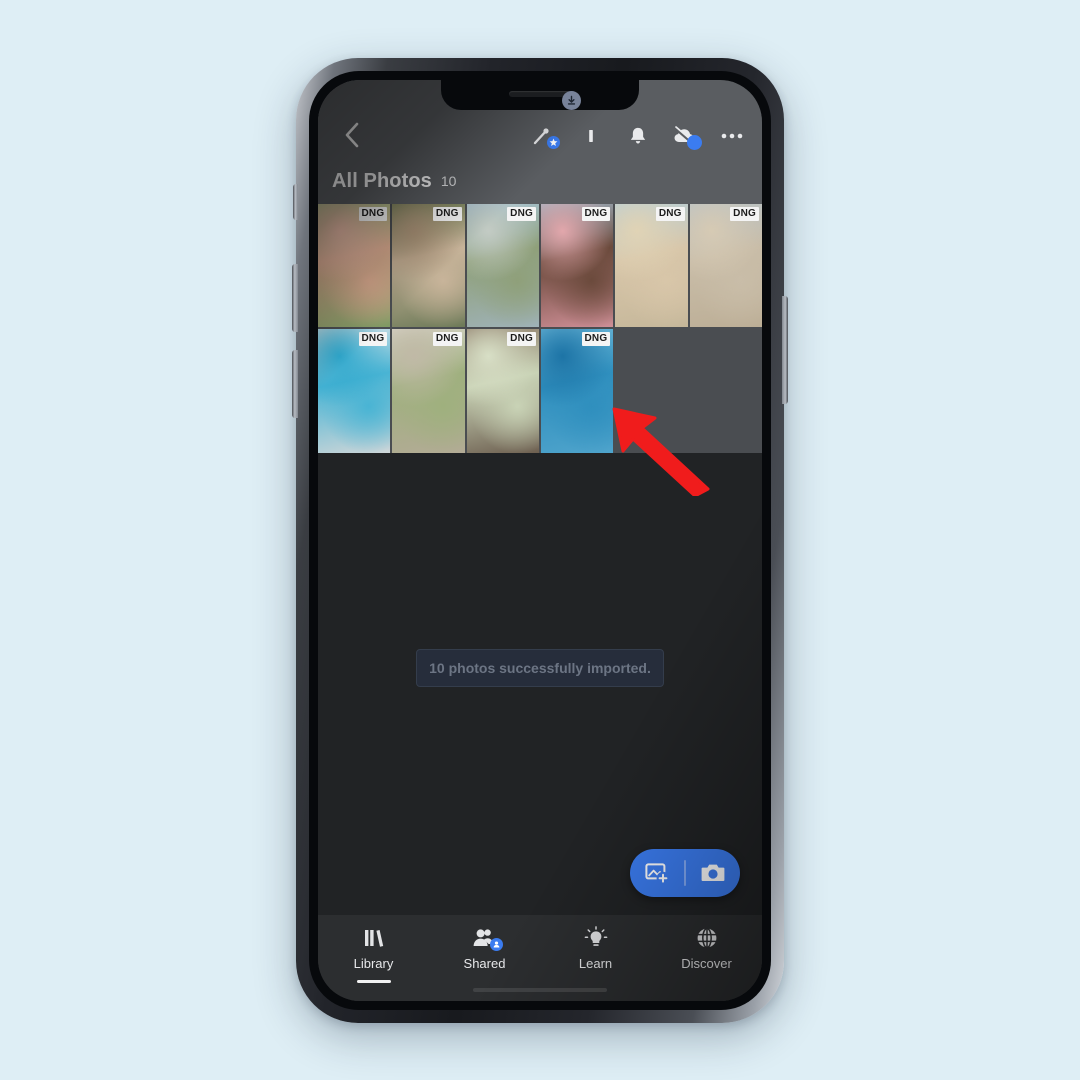 Image resolution: width=1080 pixels, height=1080 pixels. I want to click on notifications-button, so click(638, 136).